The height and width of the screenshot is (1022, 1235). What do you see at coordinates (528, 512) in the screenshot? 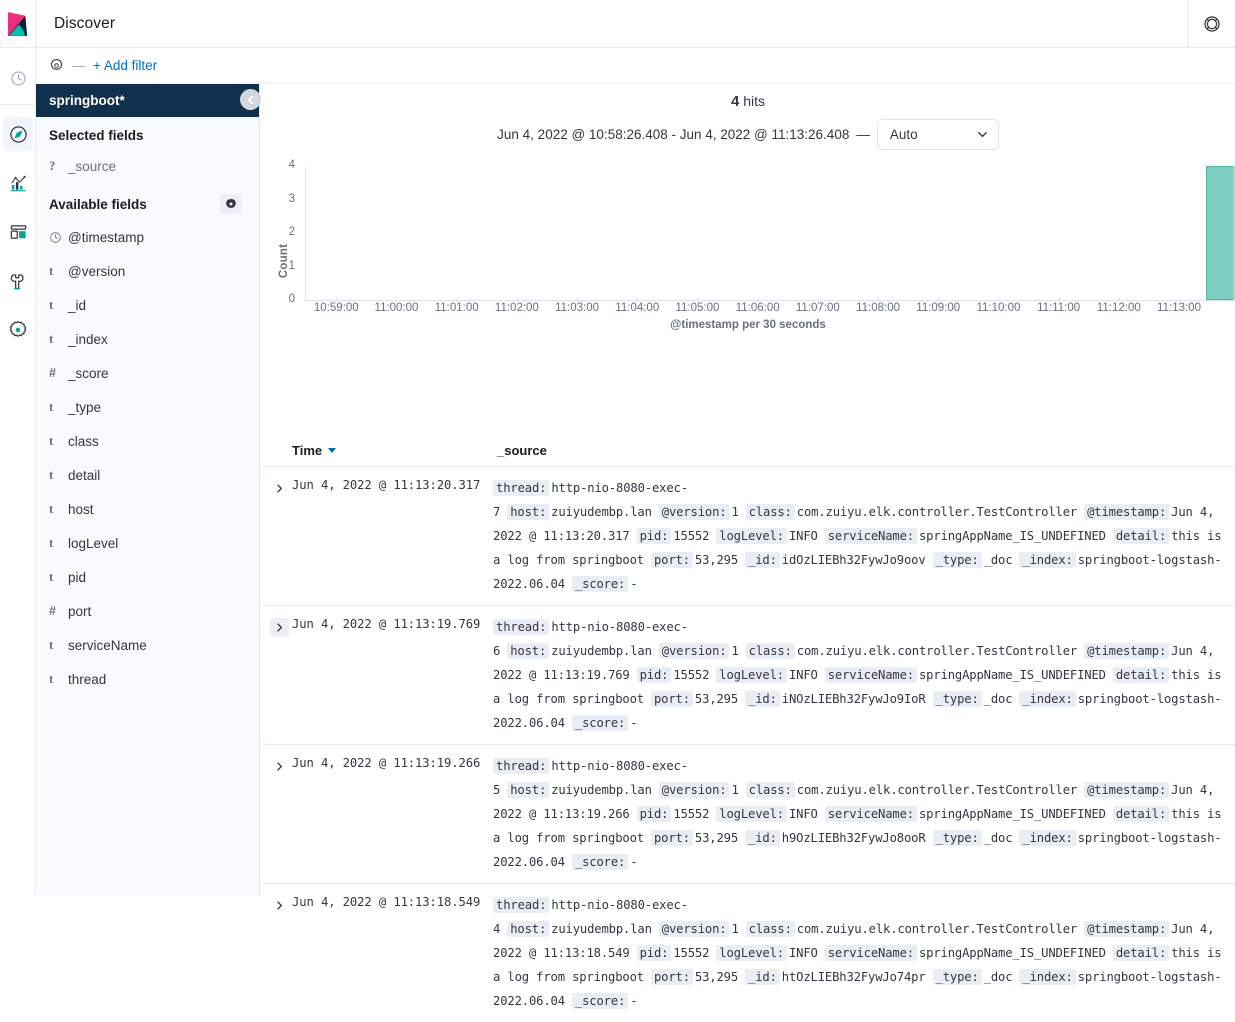
I see `source-field-key: host:` at bounding box center [528, 512].